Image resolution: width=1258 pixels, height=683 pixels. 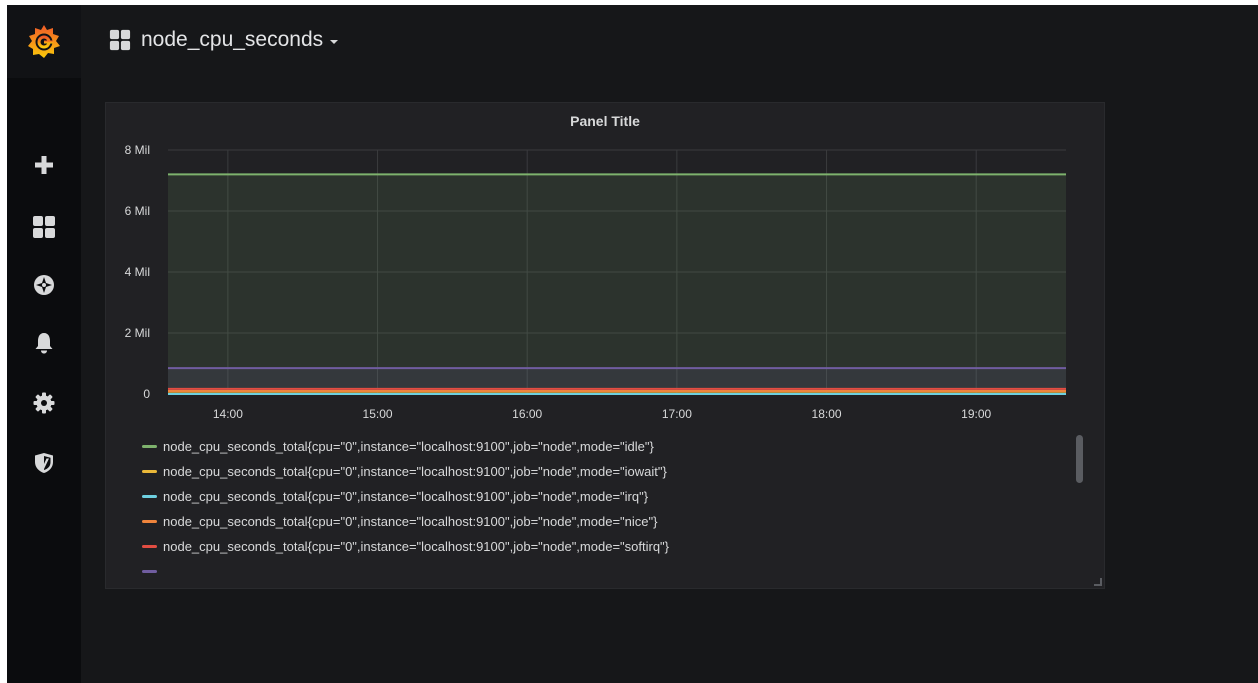 I want to click on dashboard-navbar: node_cpu_seconds, so click(x=669, y=41).